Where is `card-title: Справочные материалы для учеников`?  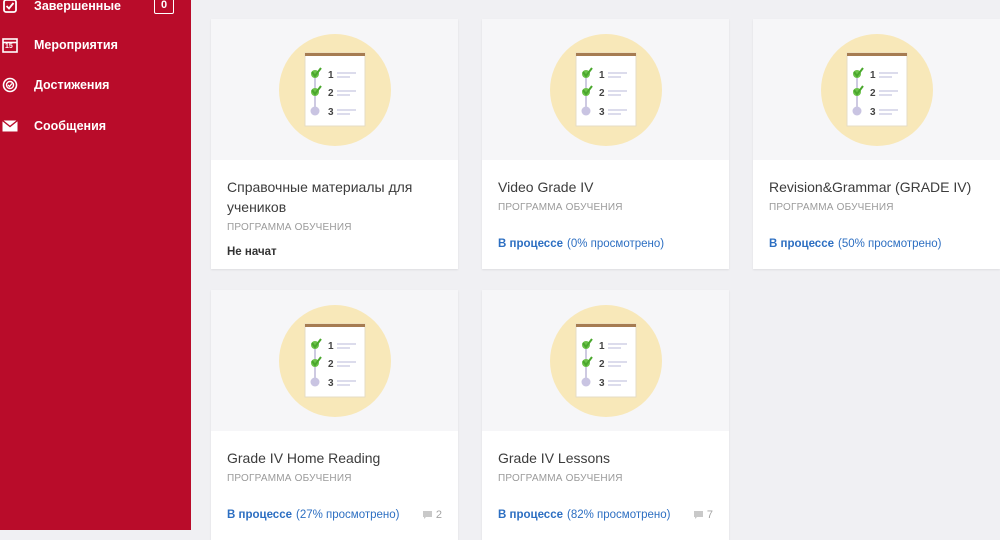
card-title: Справочные материалы для учеников is located at coordinates (334, 197).